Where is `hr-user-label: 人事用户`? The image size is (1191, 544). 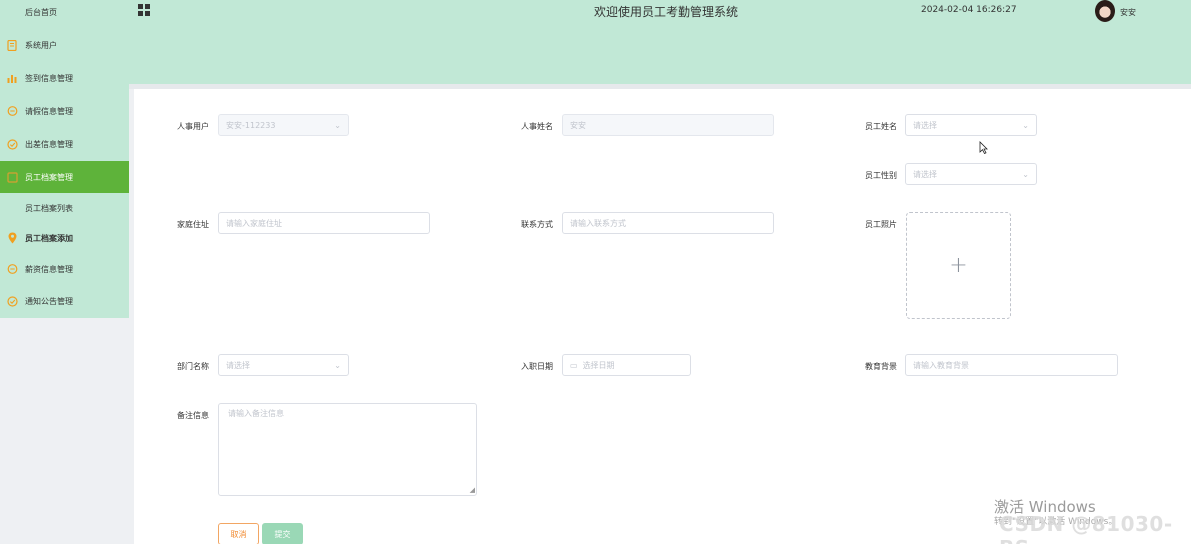 hr-user-label: 人事用户 is located at coordinates (193, 126).